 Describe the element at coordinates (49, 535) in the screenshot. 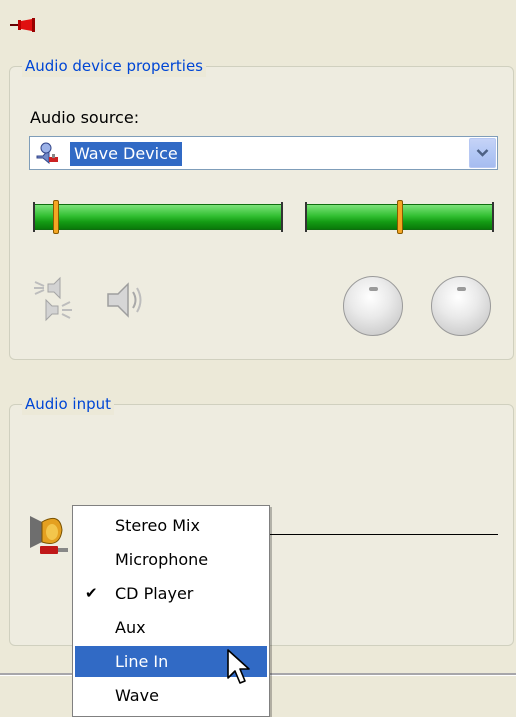

I see `speaker-cable-icon` at that location.